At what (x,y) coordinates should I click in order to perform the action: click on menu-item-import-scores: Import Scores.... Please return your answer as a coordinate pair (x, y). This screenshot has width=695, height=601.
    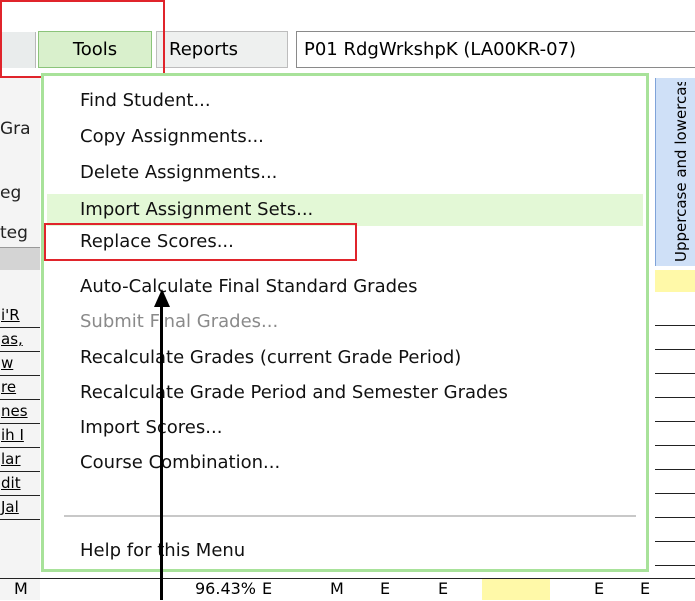
    Looking at the image, I should click on (345, 428).